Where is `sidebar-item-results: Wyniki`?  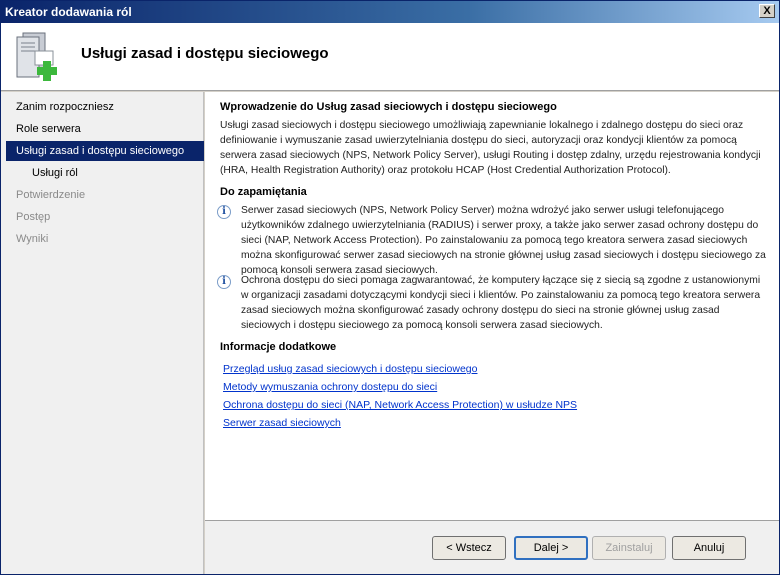 sidebar-item-results: Wyniki is located at coordinates (32, 239).